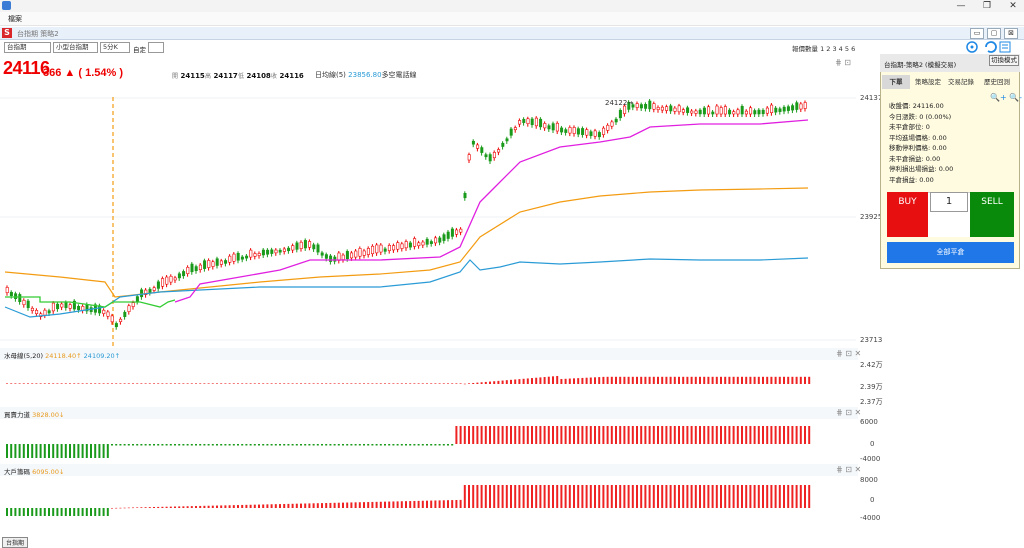 The height and width of the screenshot is (548, 1024). Describe the element at coordinates (997, 82) in the screenshot. I see `tab-backtest: 歷史回測` at that location.